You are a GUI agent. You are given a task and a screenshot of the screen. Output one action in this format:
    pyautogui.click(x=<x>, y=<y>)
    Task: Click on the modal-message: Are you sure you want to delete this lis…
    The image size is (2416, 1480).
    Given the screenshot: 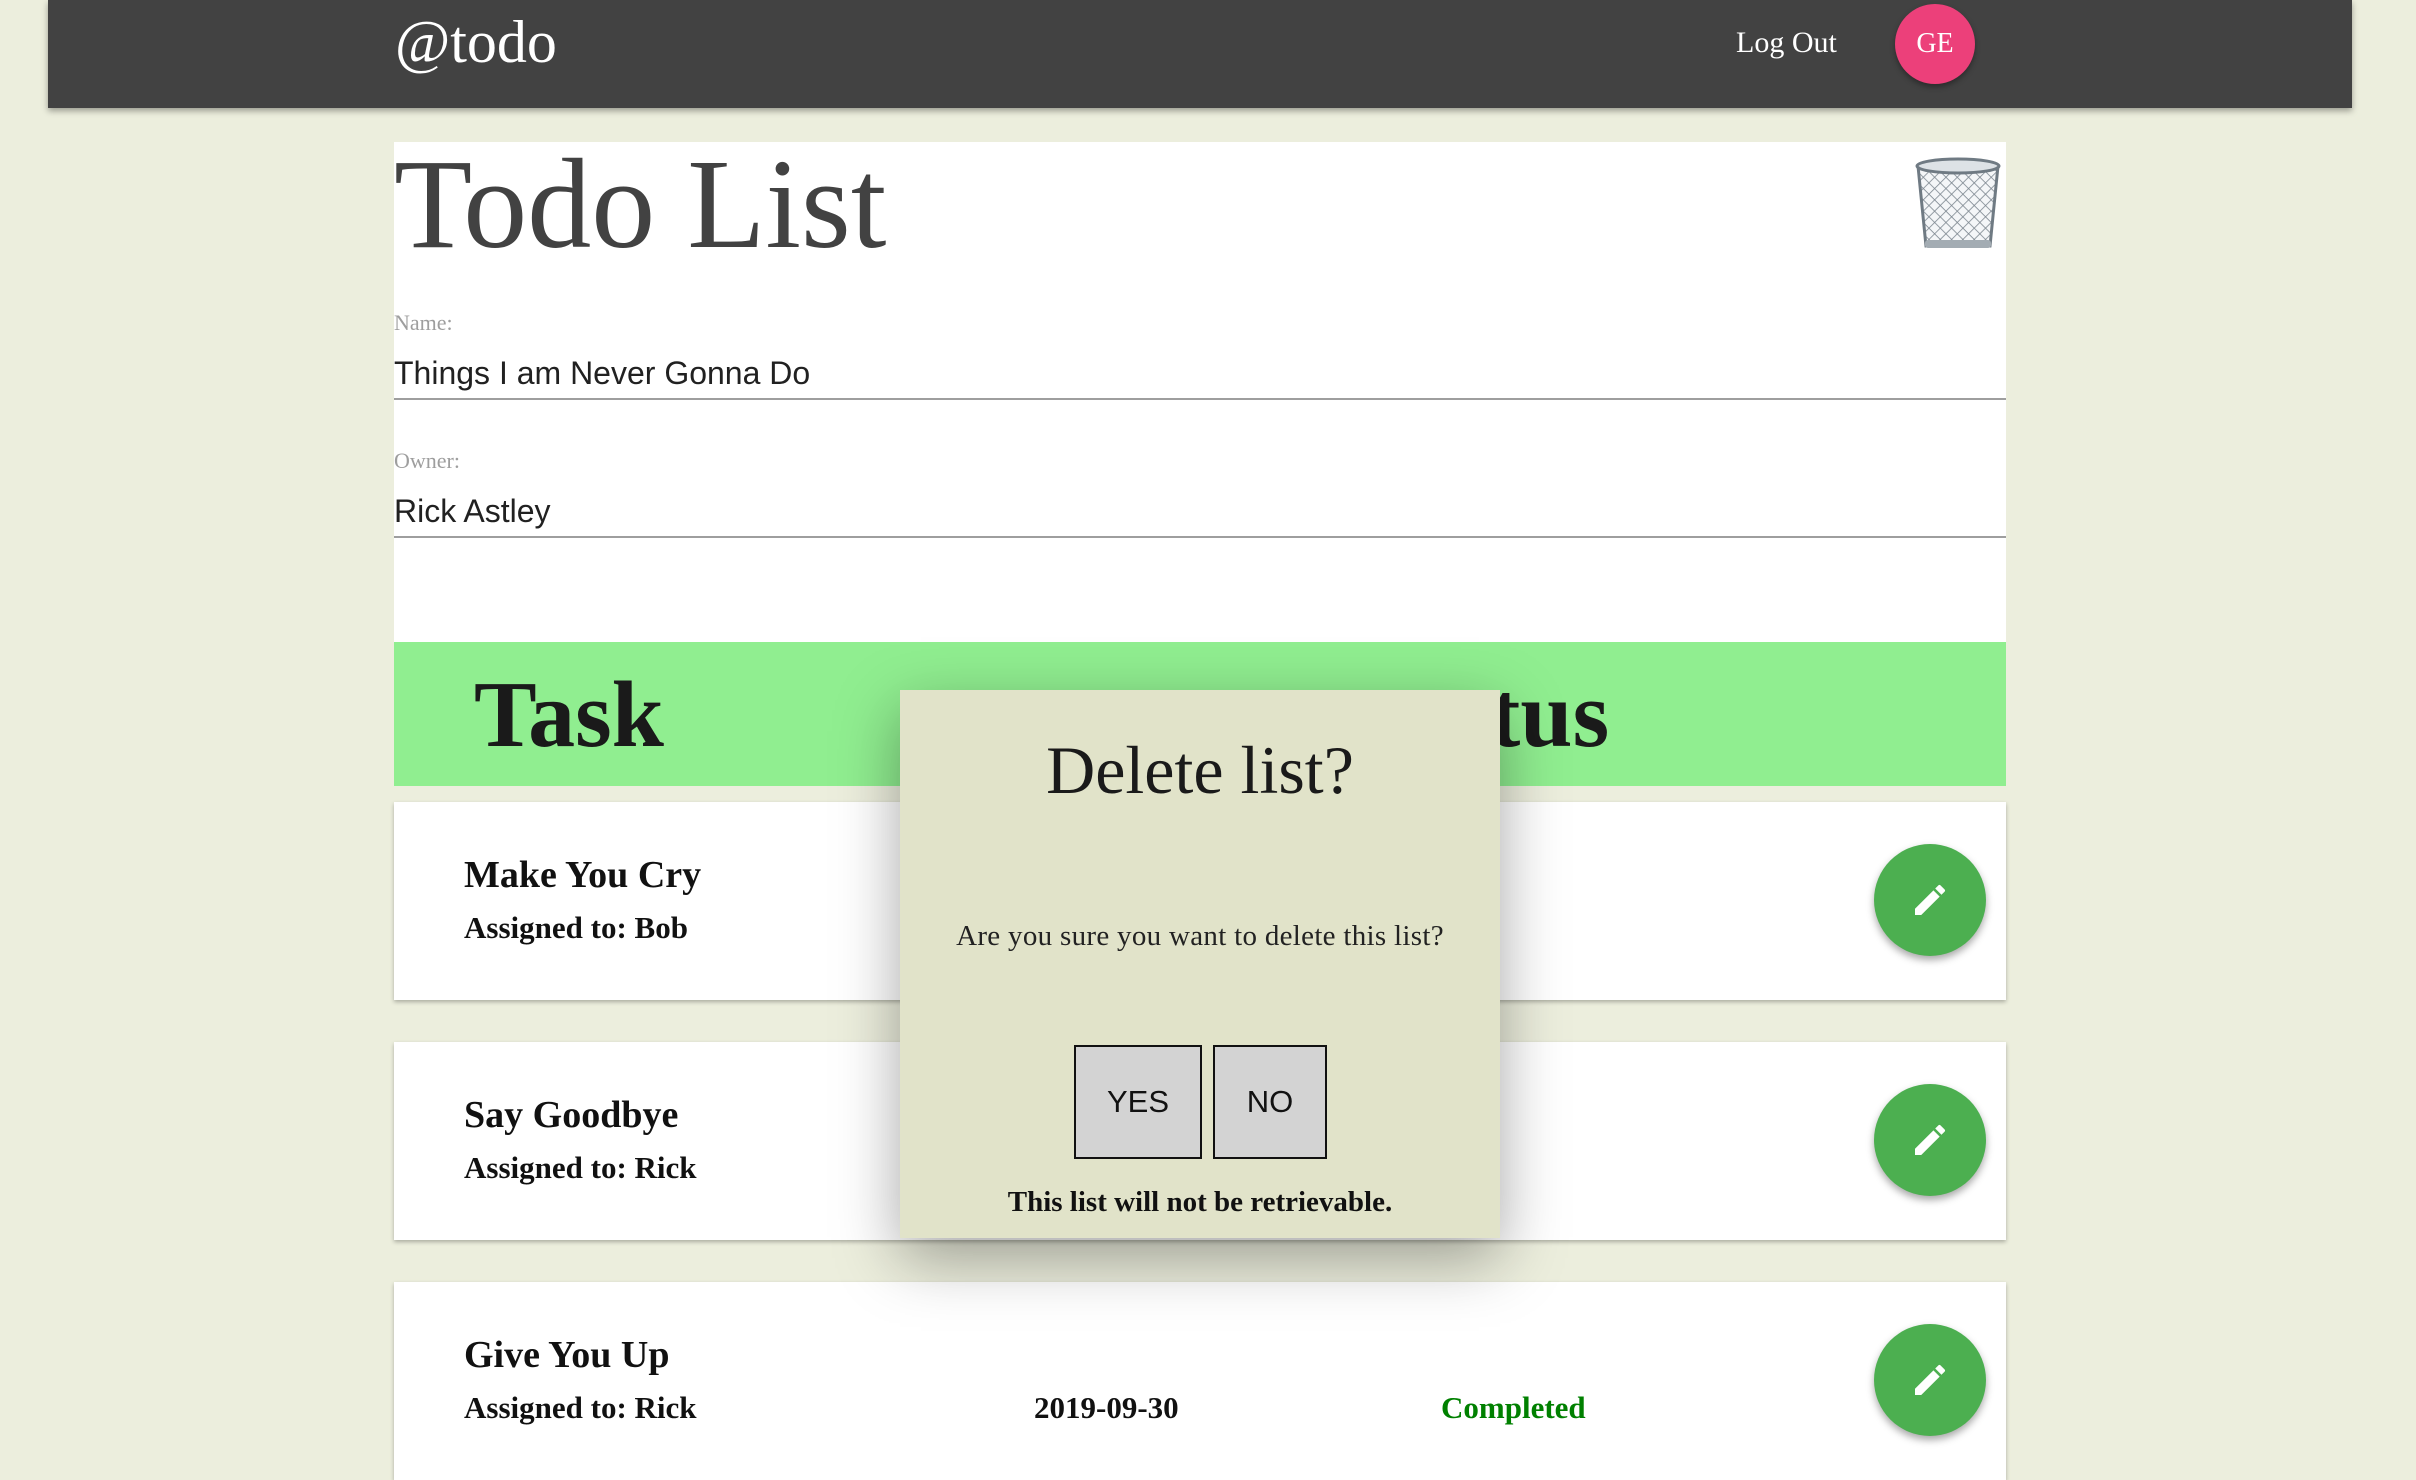 What is the action you would take?
    pyautogui.click(x=1200, y=936)
    